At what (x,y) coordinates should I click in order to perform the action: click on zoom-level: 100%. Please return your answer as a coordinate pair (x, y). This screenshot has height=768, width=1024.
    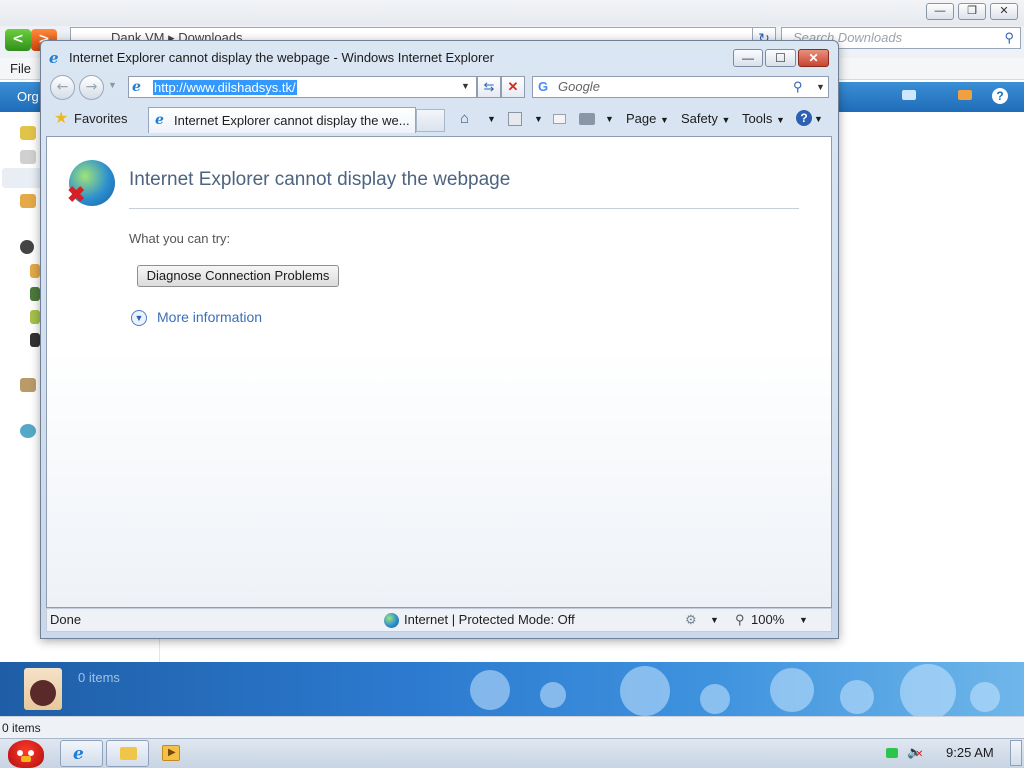
    Looking at the image, I should click on (767, 620).